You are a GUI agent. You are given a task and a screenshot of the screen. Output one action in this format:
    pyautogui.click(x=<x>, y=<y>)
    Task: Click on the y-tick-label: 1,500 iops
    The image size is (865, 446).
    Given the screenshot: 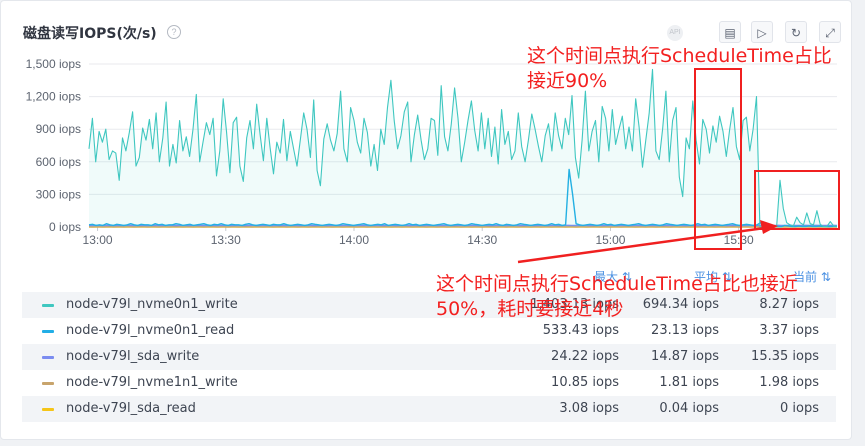 What is the action you would take?
    pyautogui.click(x=53, y=64)
    